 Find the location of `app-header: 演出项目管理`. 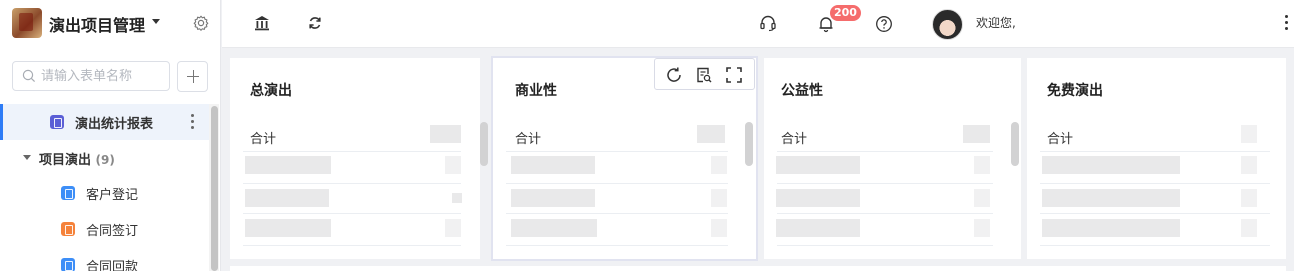

app-header: 演出项目管理 is located at coordinates (110, 24).